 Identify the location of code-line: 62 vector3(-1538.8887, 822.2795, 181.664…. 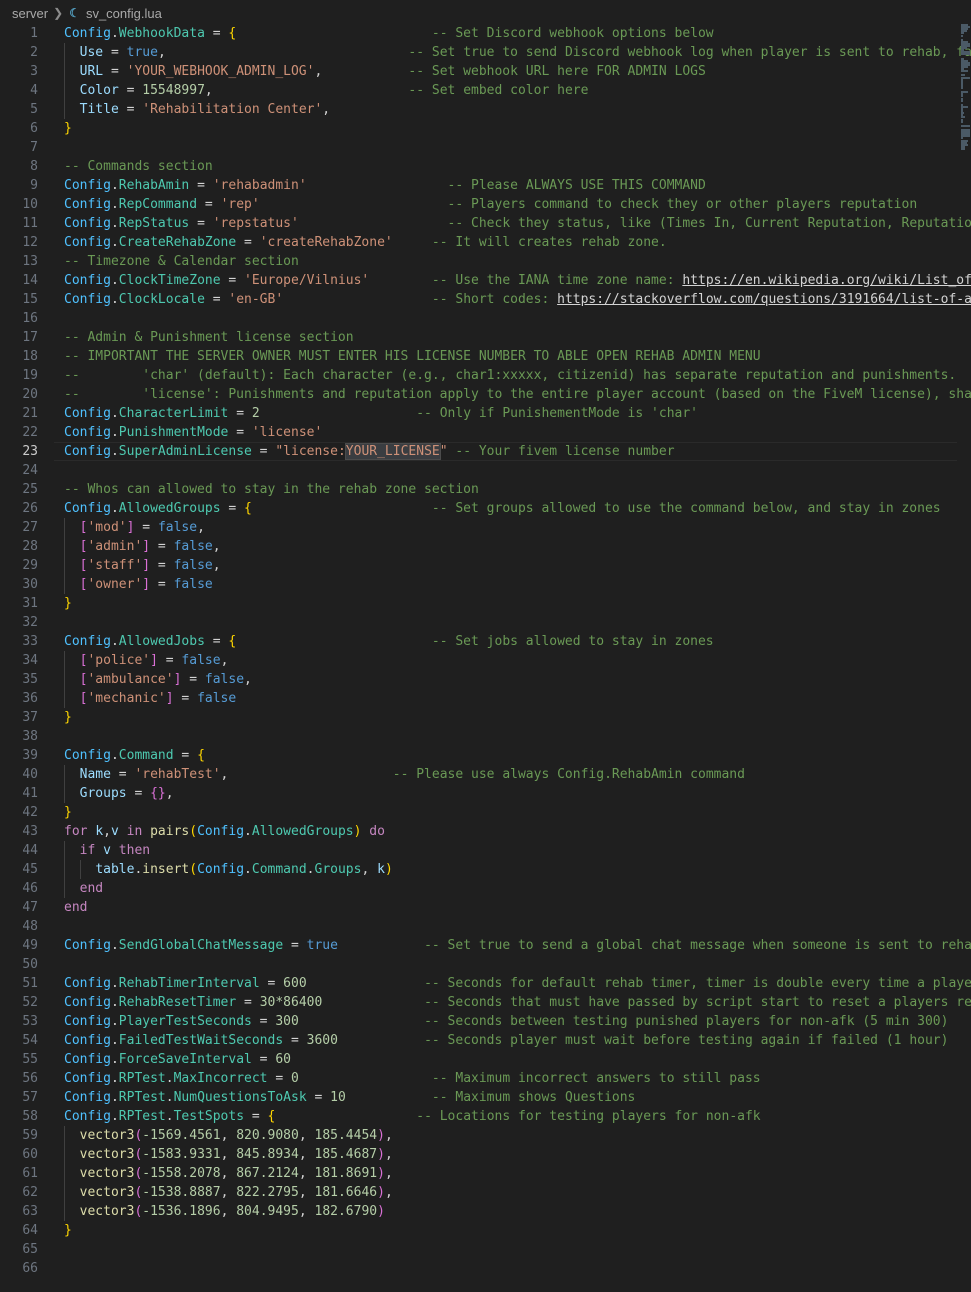
(485, 1192).